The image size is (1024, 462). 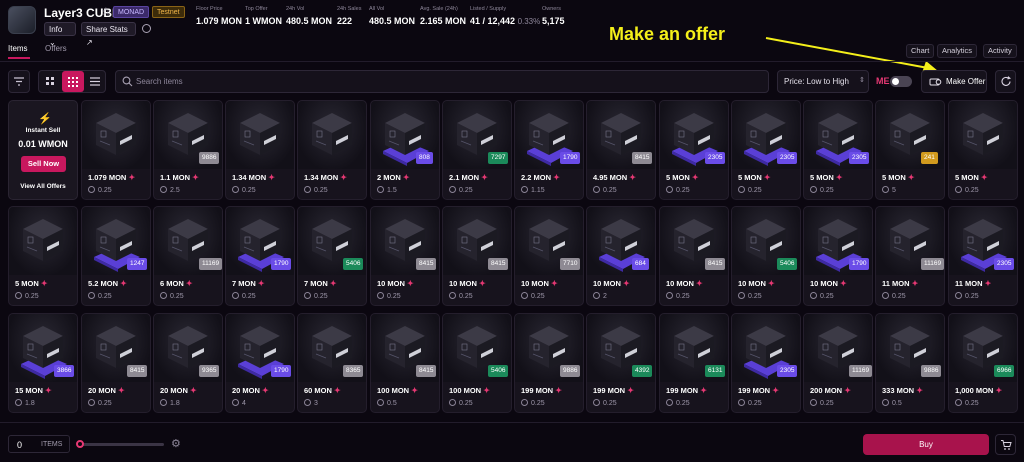 What do you see at coordinates (60, 34) in the screenshot?
I see `info-button: Info ⌄` at bounding box center [60, 34].